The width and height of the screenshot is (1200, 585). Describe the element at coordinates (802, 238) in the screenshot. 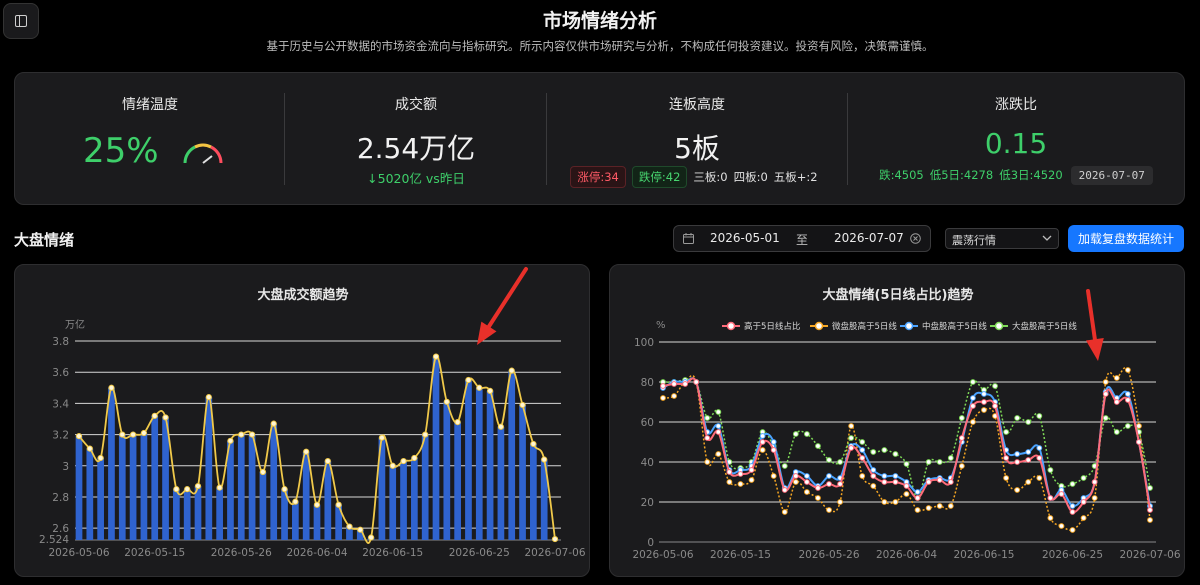

I see `date-range-picker: 2026-05-01 至 2026-07-07` at that location.